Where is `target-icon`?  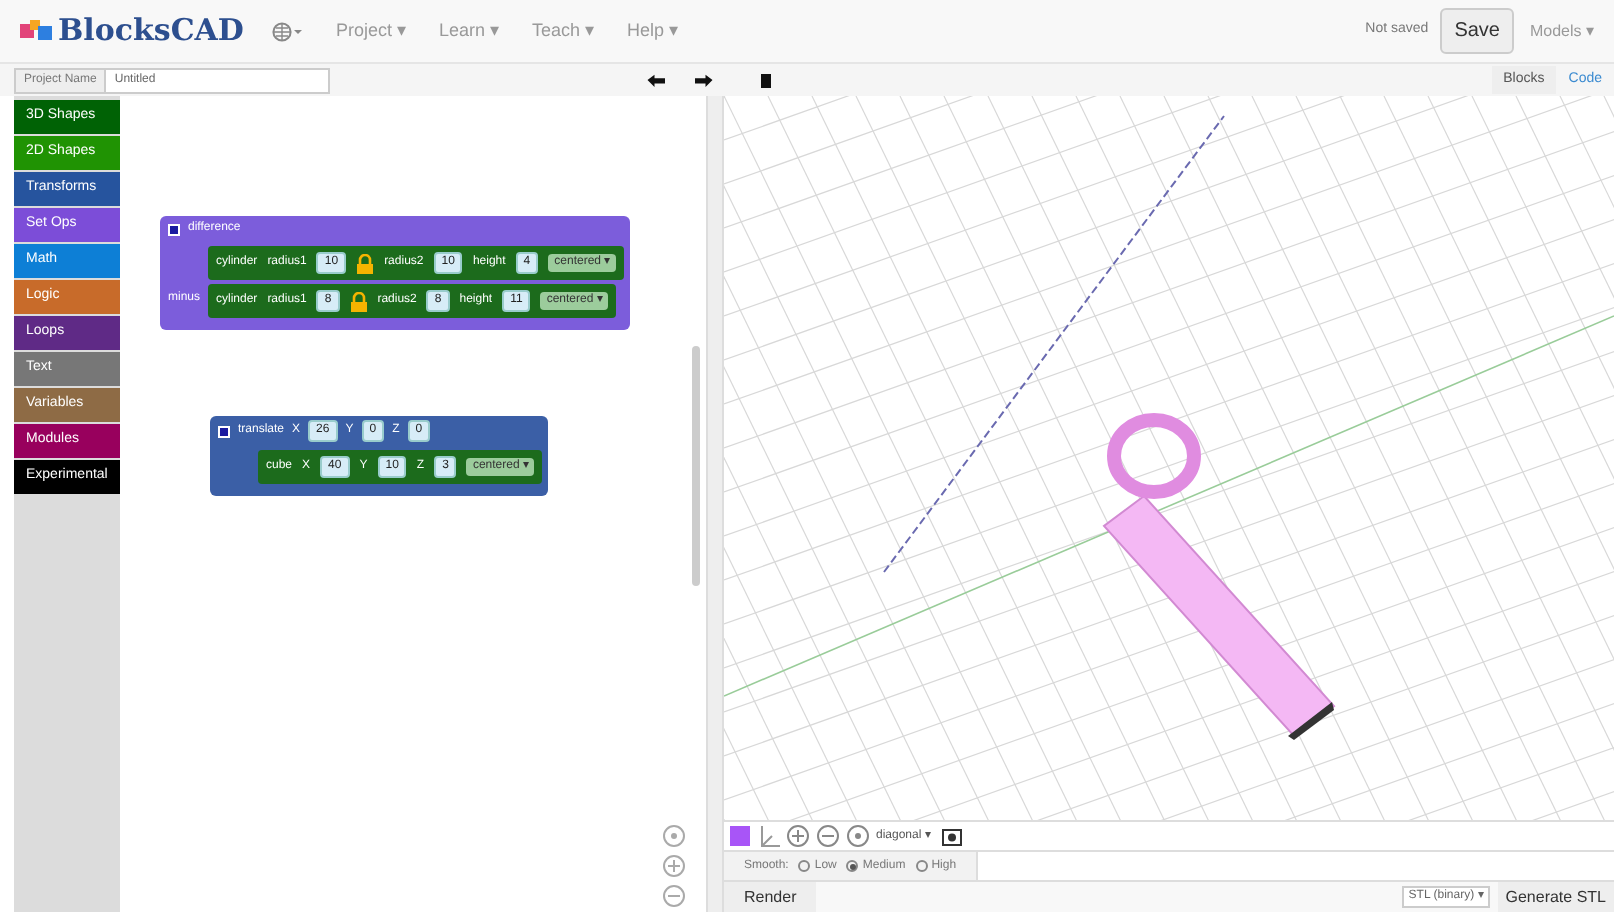 target-icon is located at coordinates (858, 836).